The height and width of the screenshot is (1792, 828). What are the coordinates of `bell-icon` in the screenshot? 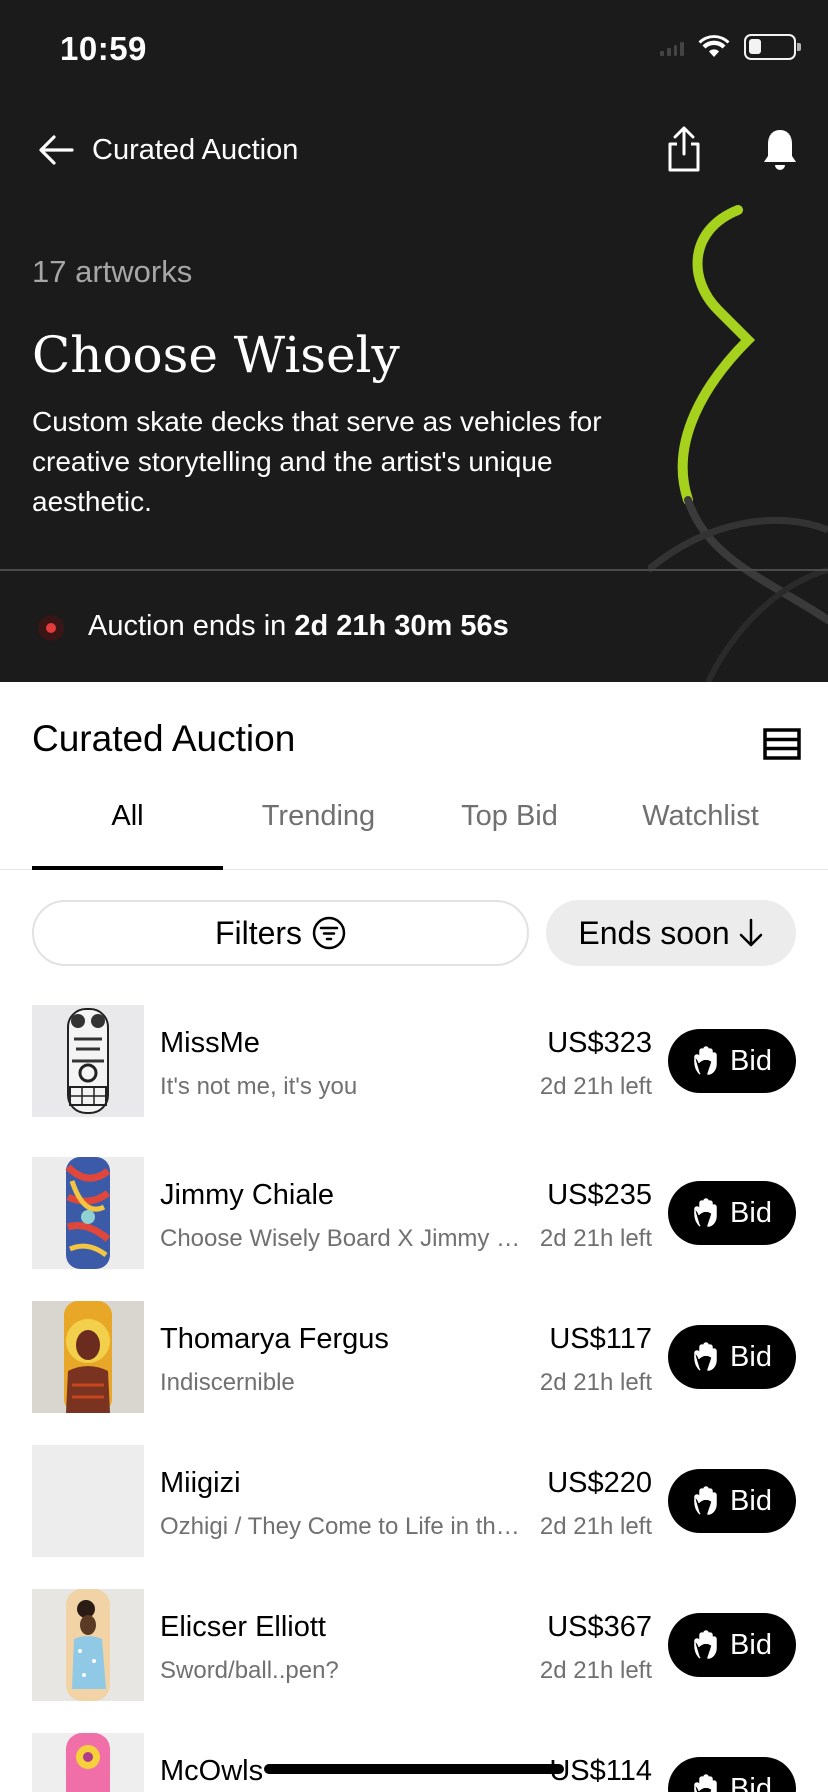 It's located at (780, 150).